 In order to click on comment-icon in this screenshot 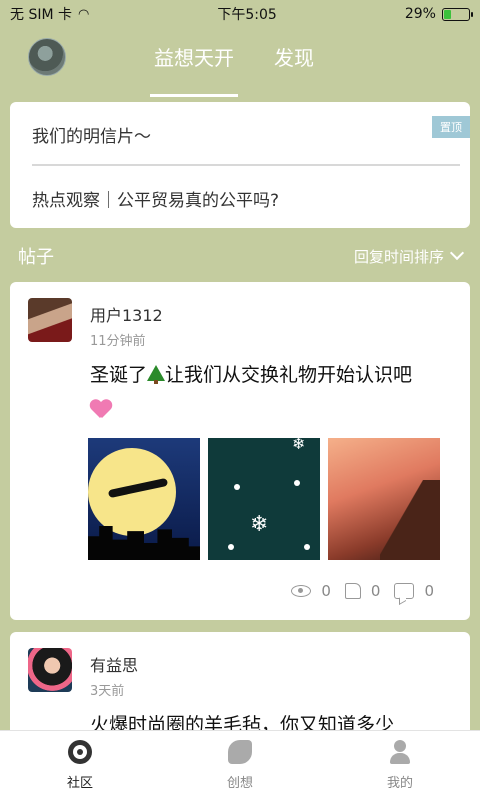, I will do `click(404, 591)`.